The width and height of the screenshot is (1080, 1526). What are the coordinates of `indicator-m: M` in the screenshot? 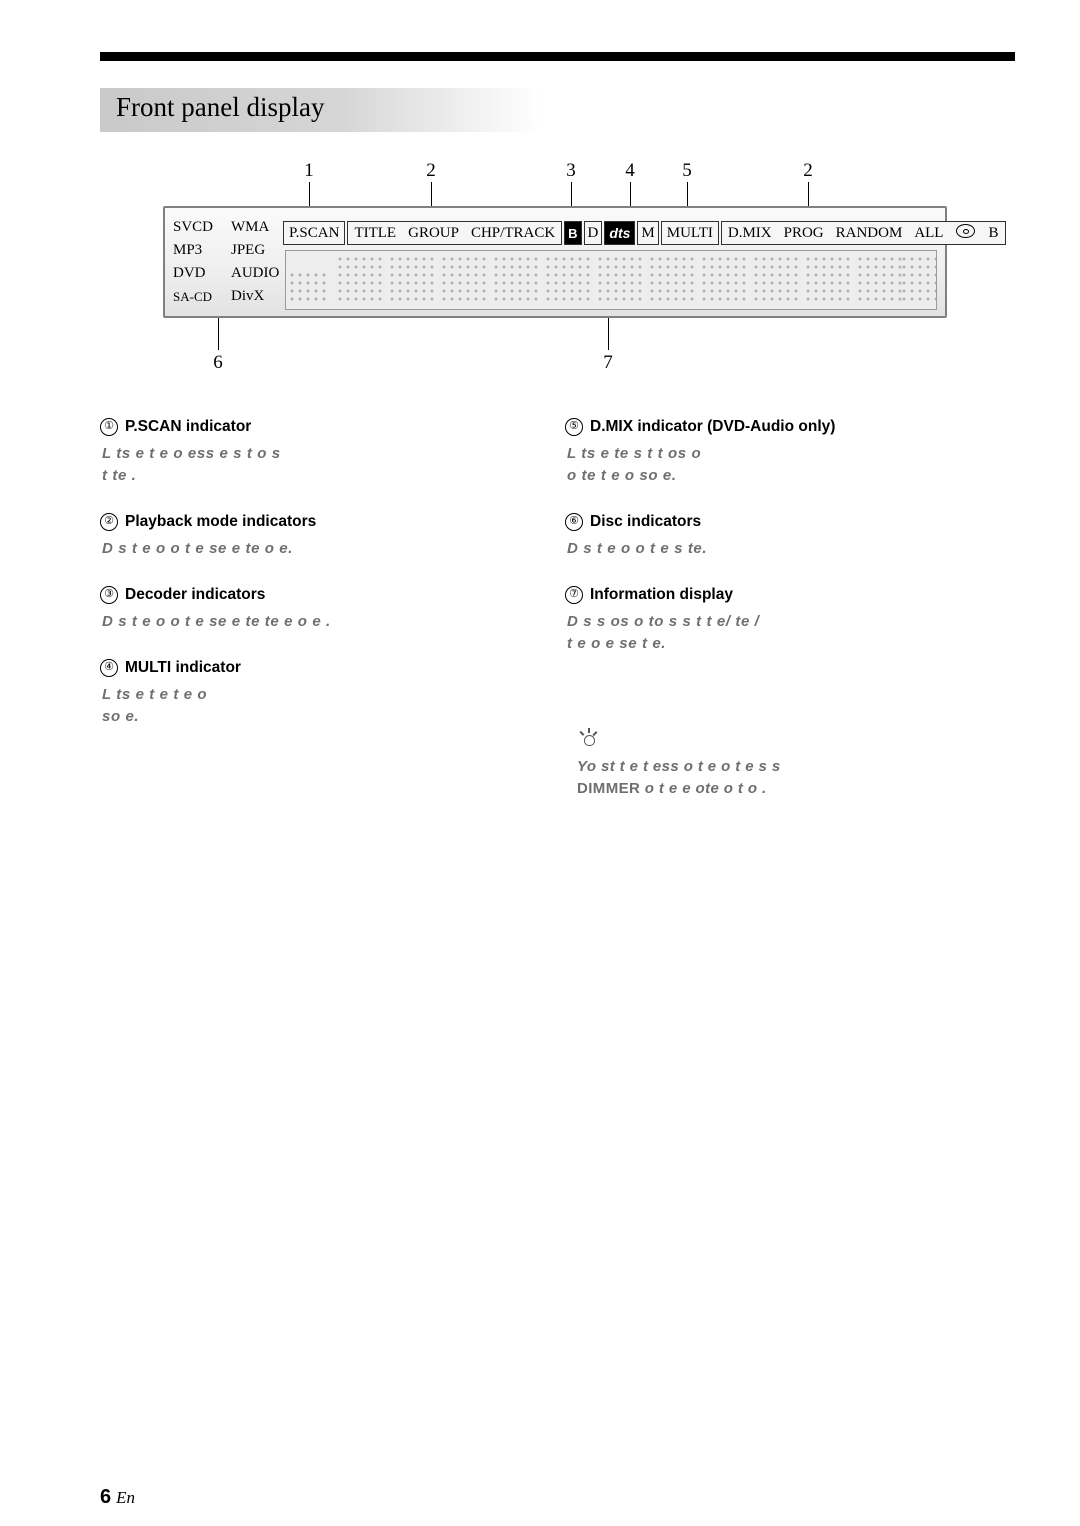 It's located at (648, 233).